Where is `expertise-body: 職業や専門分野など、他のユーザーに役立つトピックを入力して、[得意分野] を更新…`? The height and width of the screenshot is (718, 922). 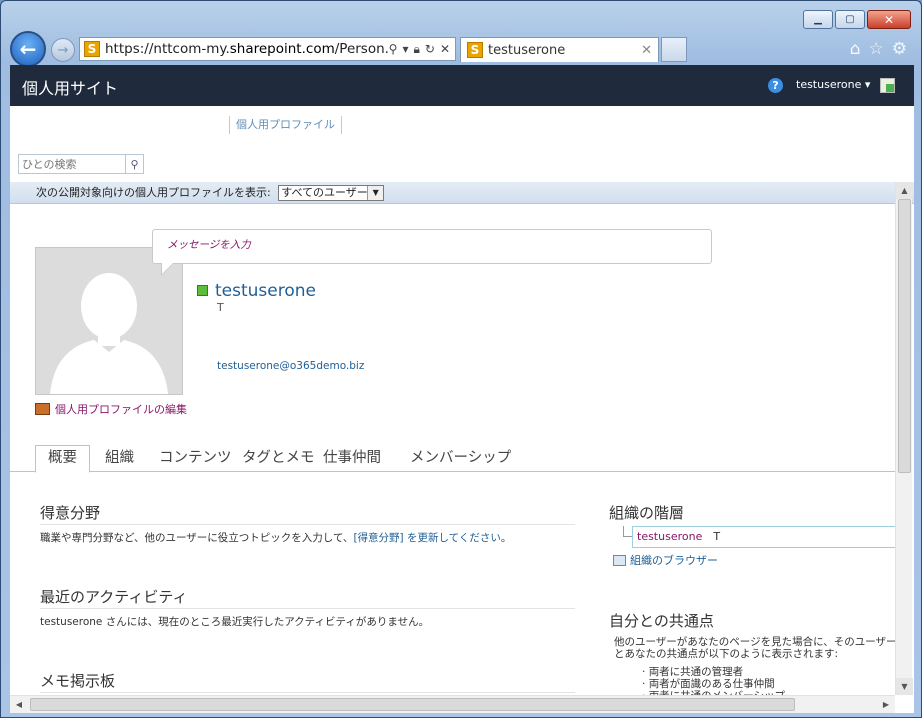
expertise-body: 職業や専門分野など、他のユーザーに役立つトピックを入力して、[得意分野] を更新… is located at coordinates (275, 537).